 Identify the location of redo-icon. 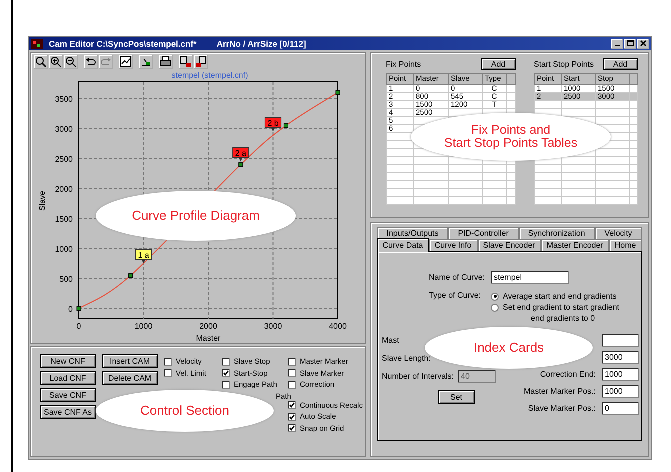
(106, 62).